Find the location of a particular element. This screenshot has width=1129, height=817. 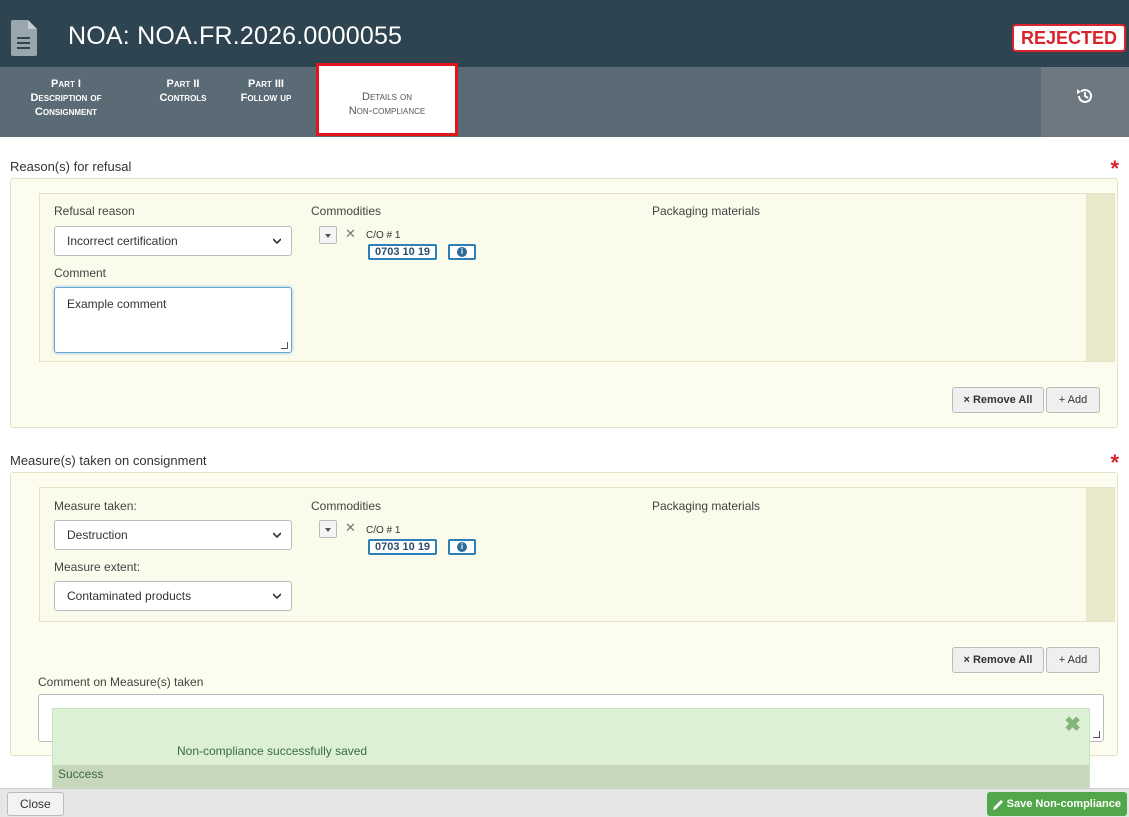

comment-value: Example comment is located at coordinates (117, 304).